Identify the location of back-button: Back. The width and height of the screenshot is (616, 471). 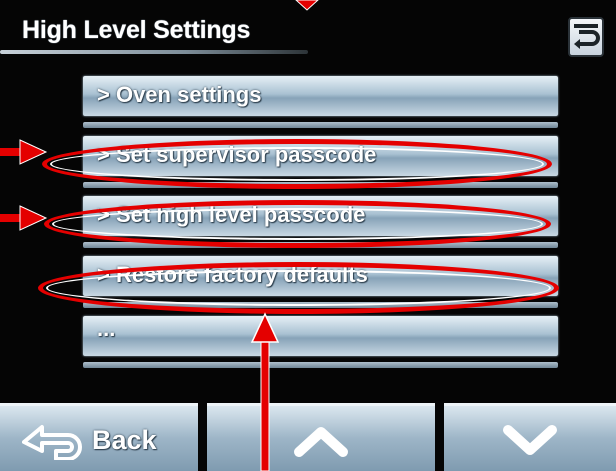
(99, 437).